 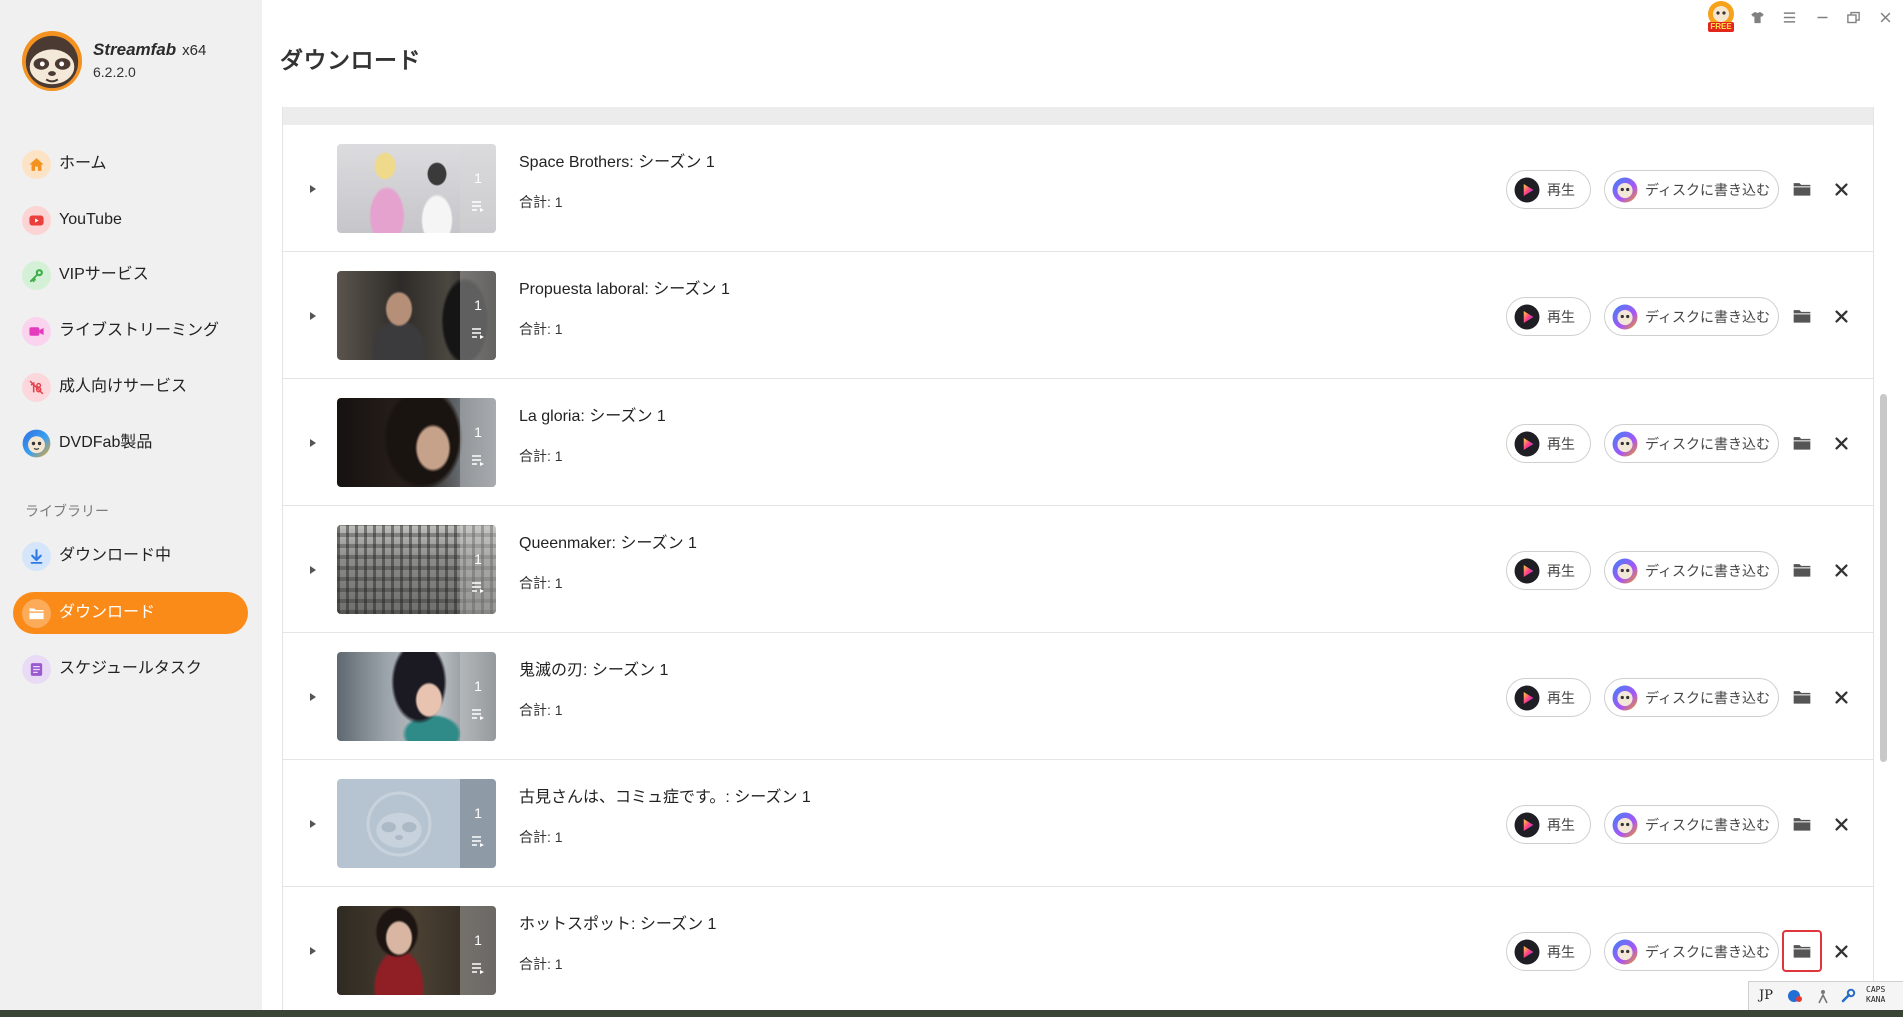 I want to click on skin-shirt-icon, so click(x=1757, y=17).